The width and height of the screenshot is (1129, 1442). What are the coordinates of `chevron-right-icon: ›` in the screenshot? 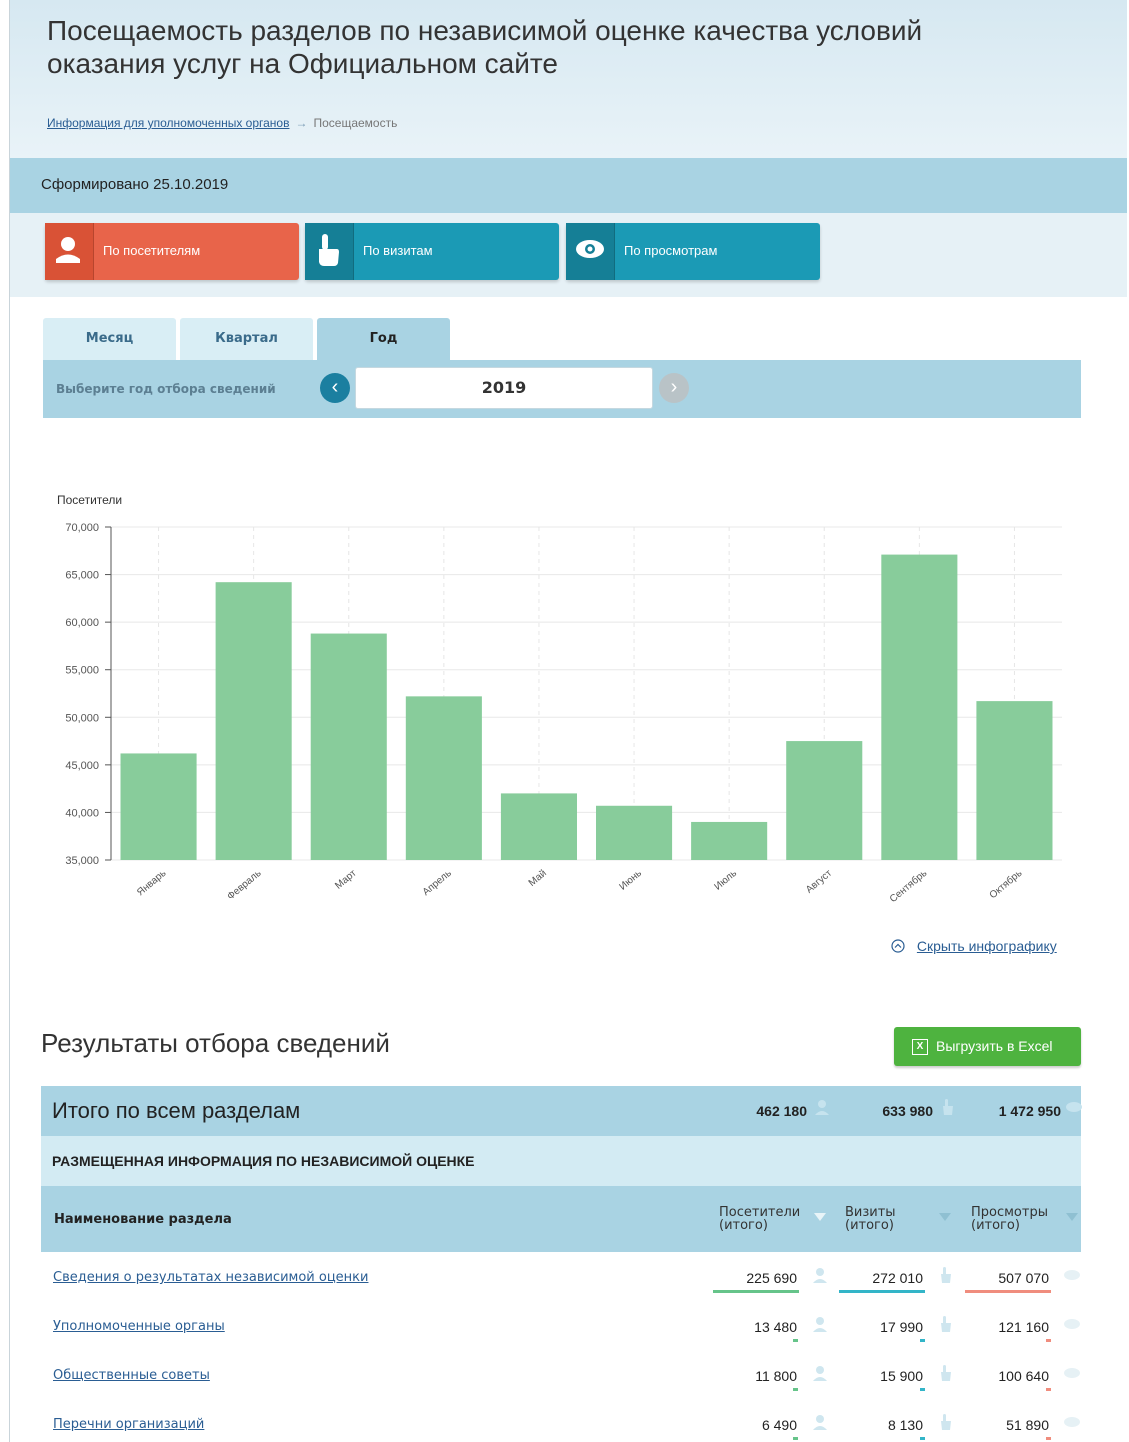 It's located at (674, 388).